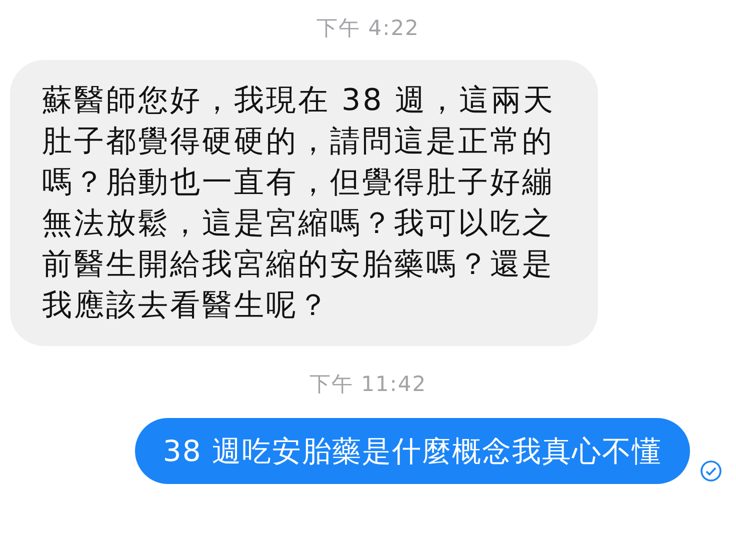 The image size is (736, 553). Describe the element at coordinates (368, 28) in the screenshot. I see `message-timestamp: 下午 4:22` at that location.